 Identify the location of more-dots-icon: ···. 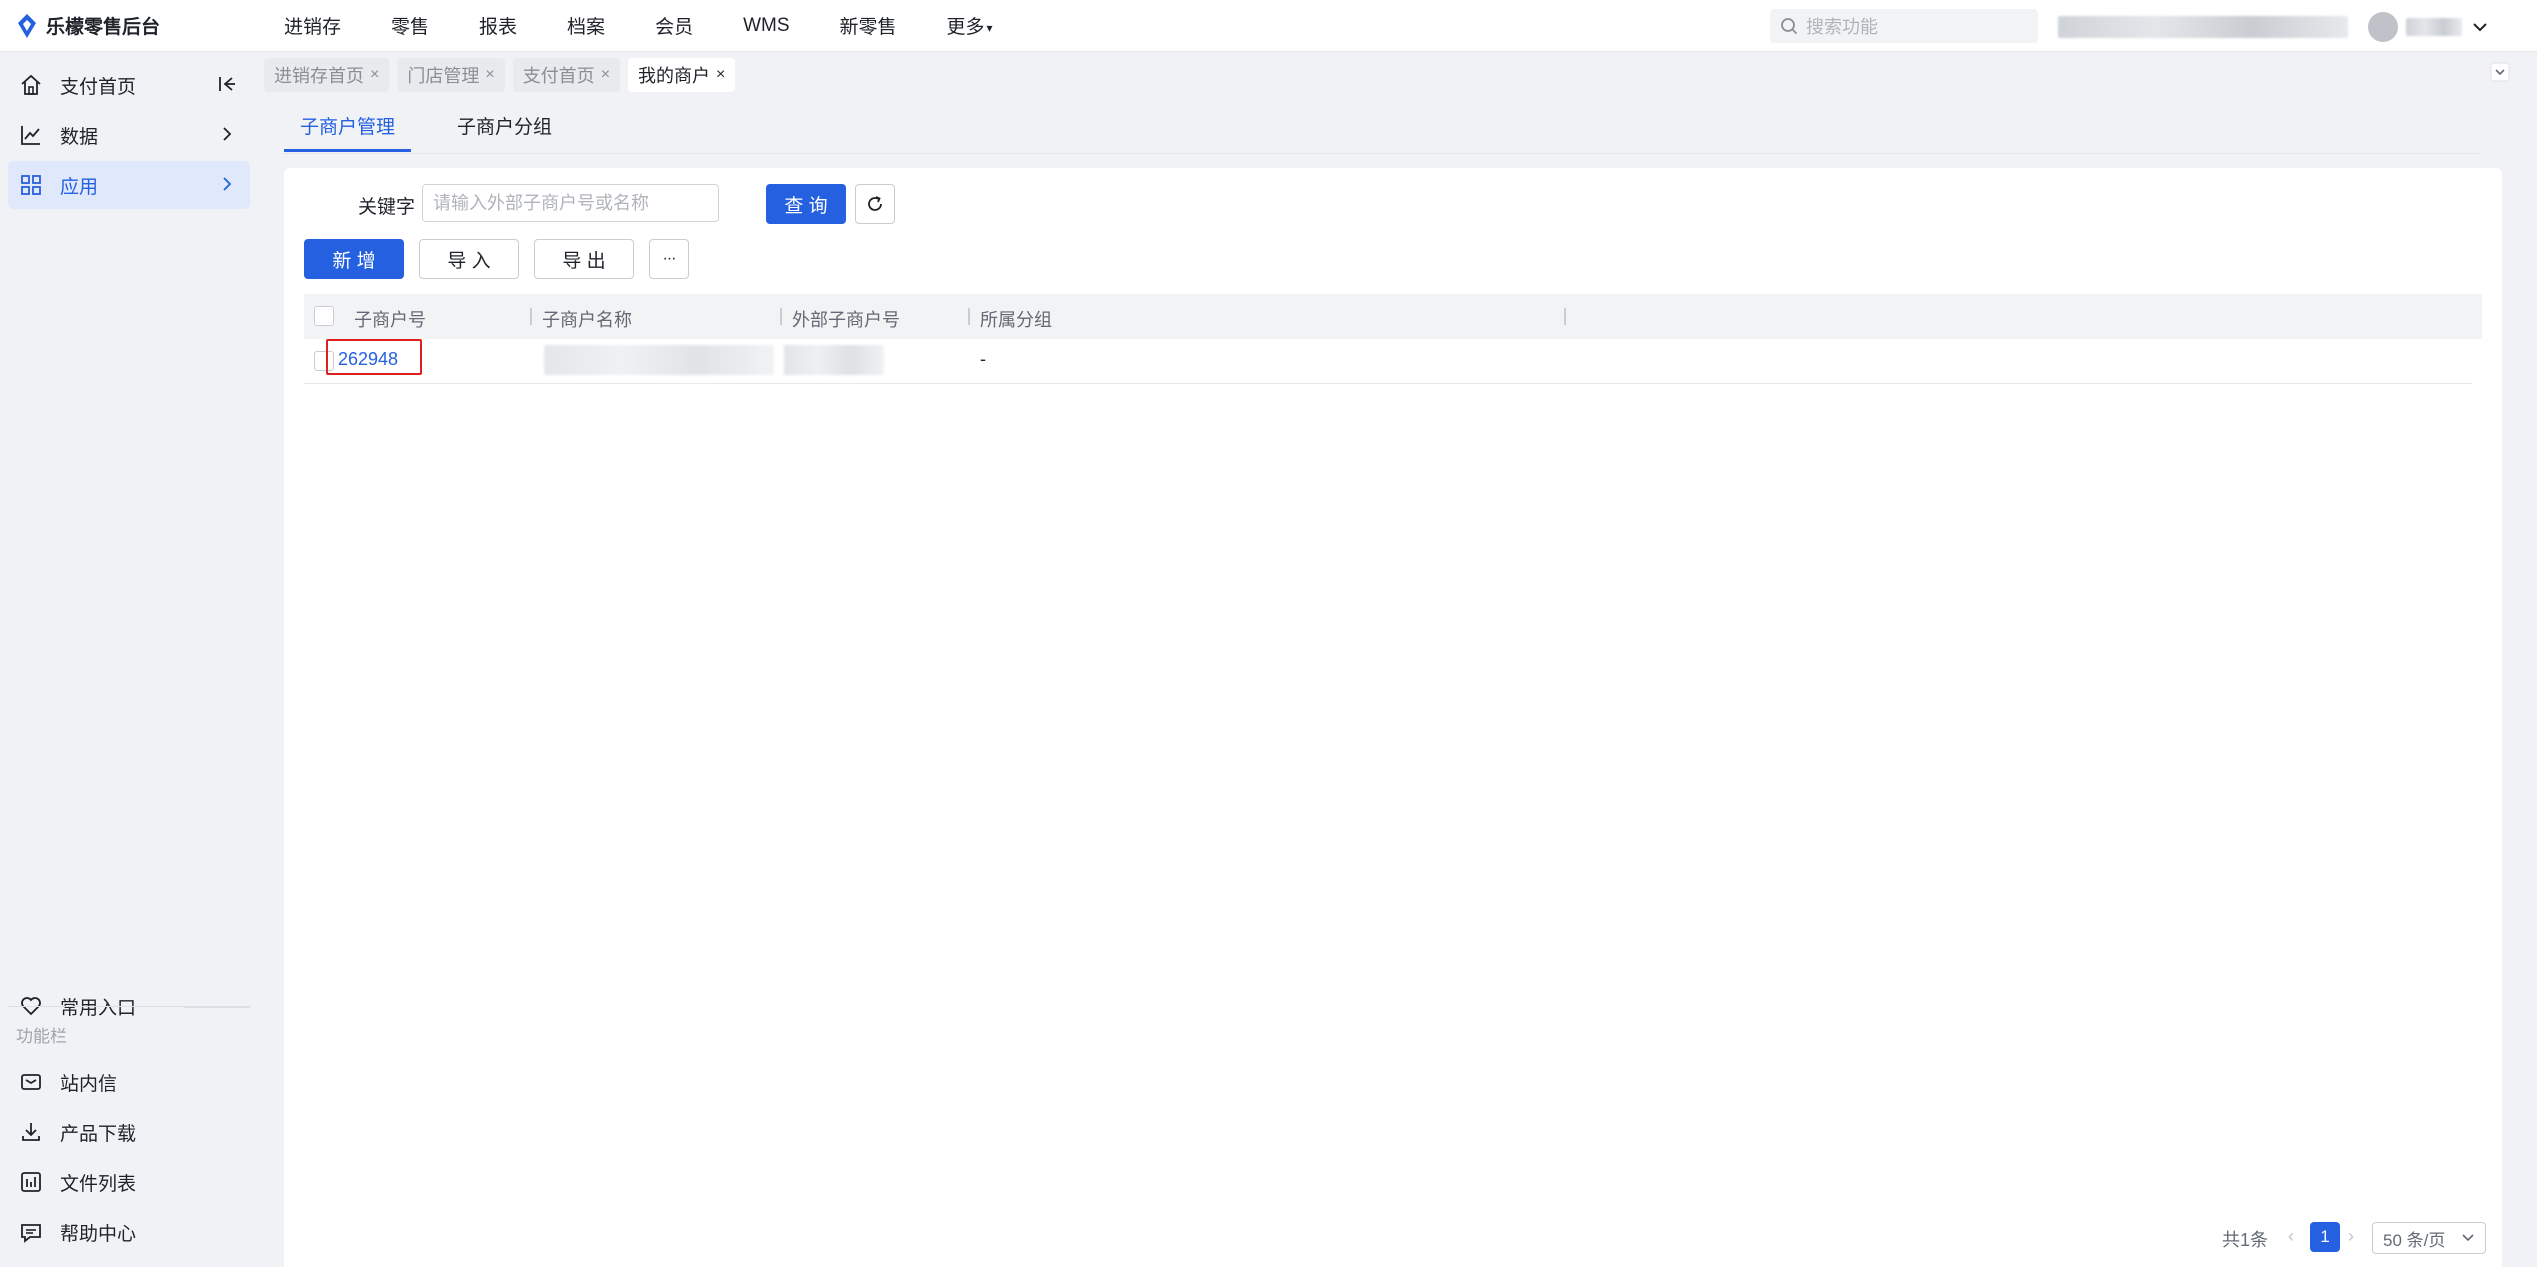
(669, 258).